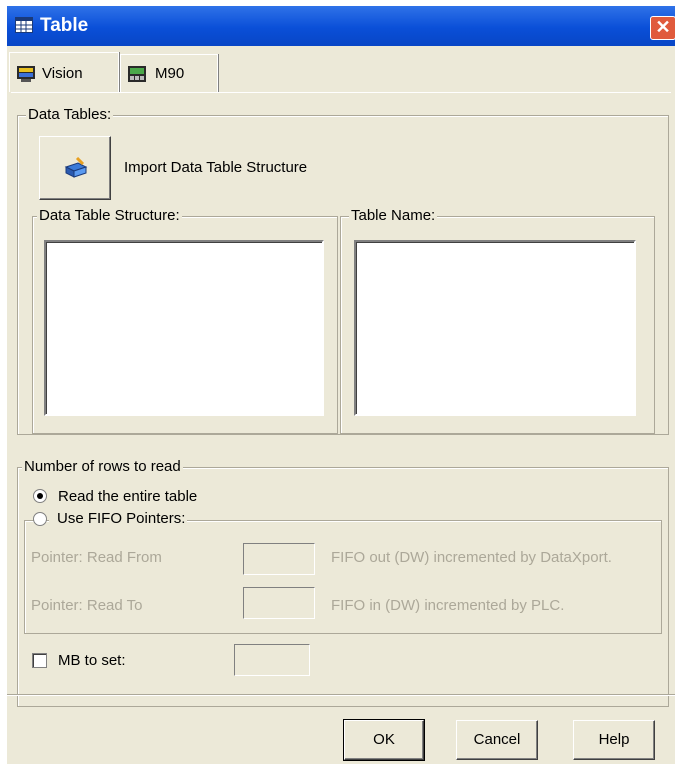  What do you see at coordinates (24, 25) in the screenshot?
I see `table-icon` at bounding box center [24, 25].